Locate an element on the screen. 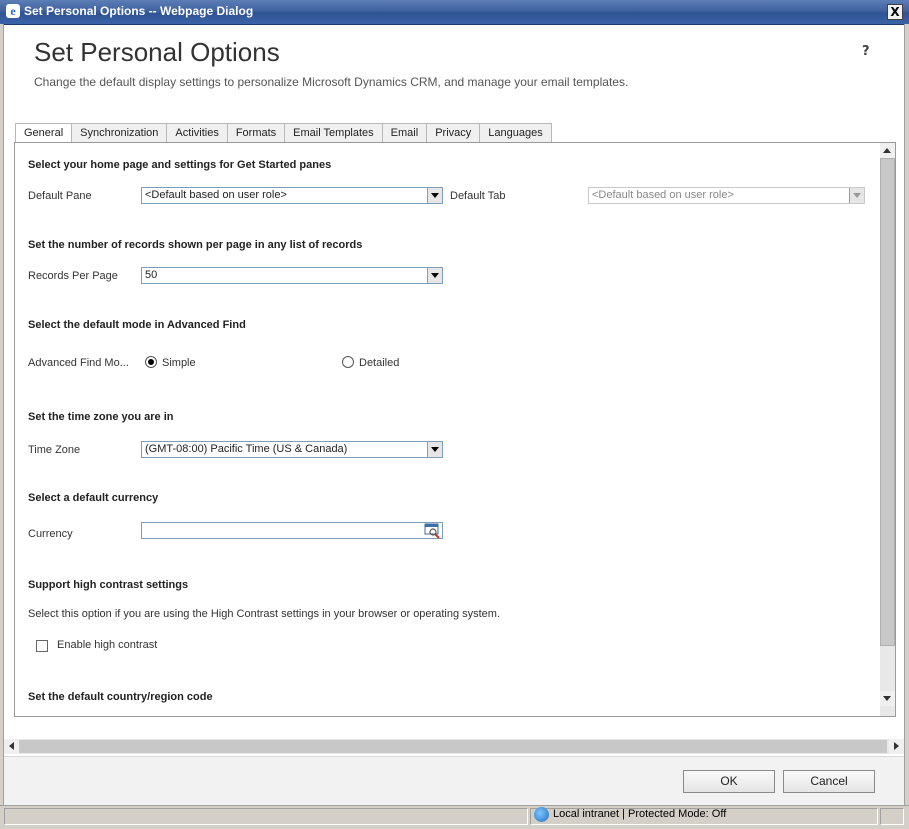 This screenshot has width=909, height=829. advanced-find-detailed-label: Detailed is located at coordinates (379, 363).